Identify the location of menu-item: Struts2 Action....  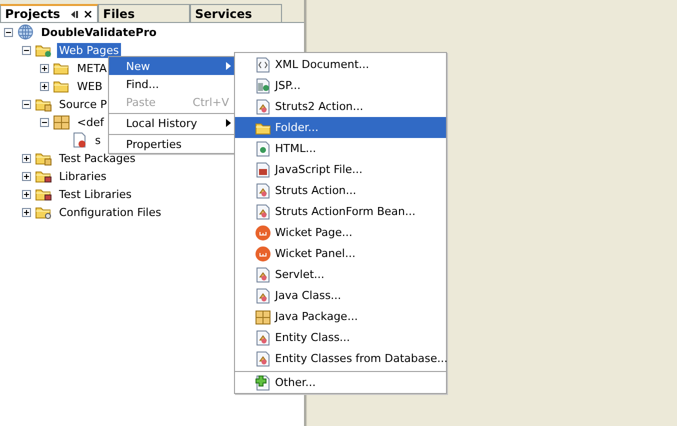
(340, 106).